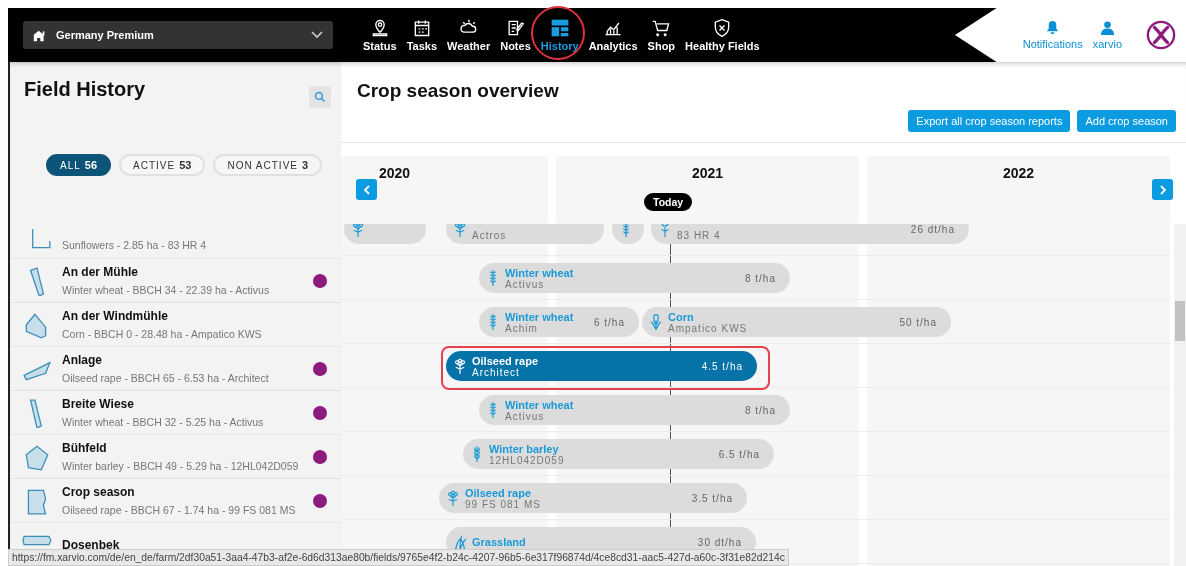  I want to click on field-name: Breite Wiese, so click(98, 404).